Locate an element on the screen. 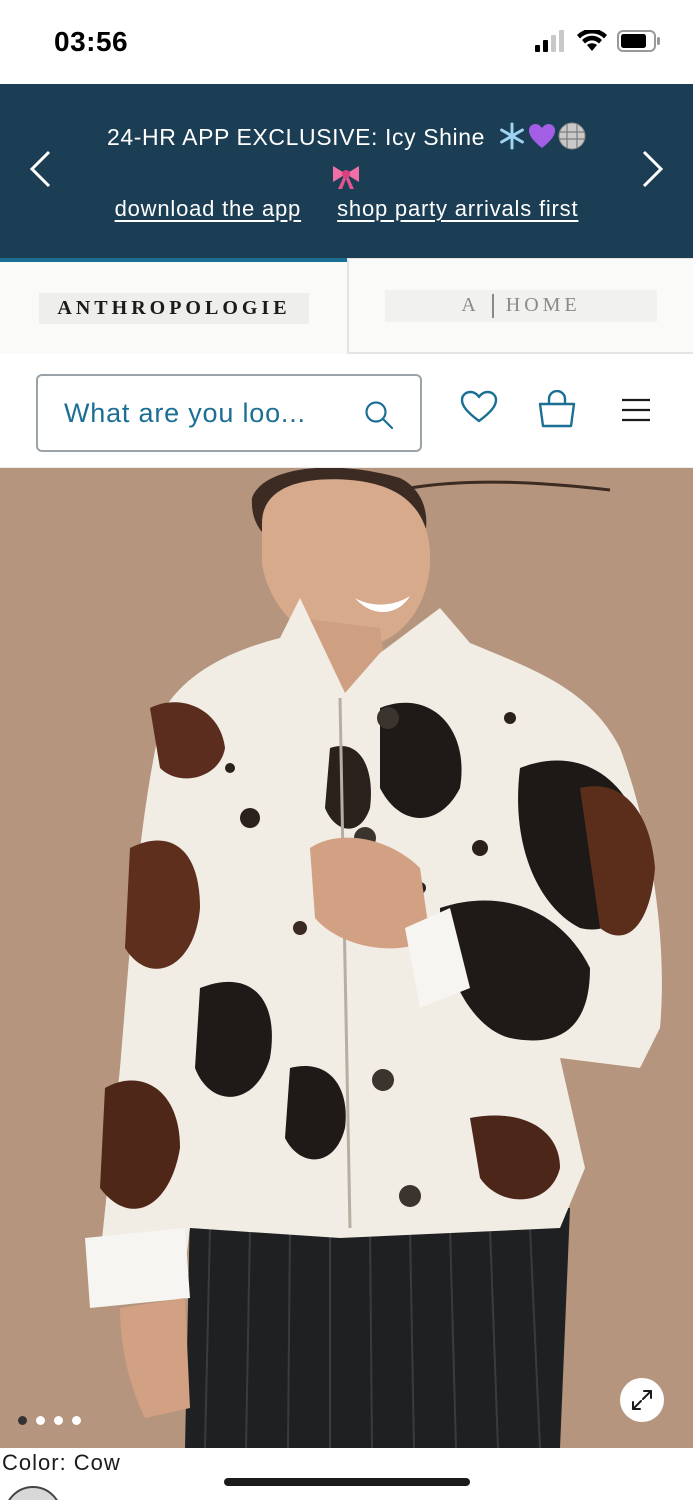 This screenshot has height=1500, width=693. home-indicator is located at coordinates (347, 1482).